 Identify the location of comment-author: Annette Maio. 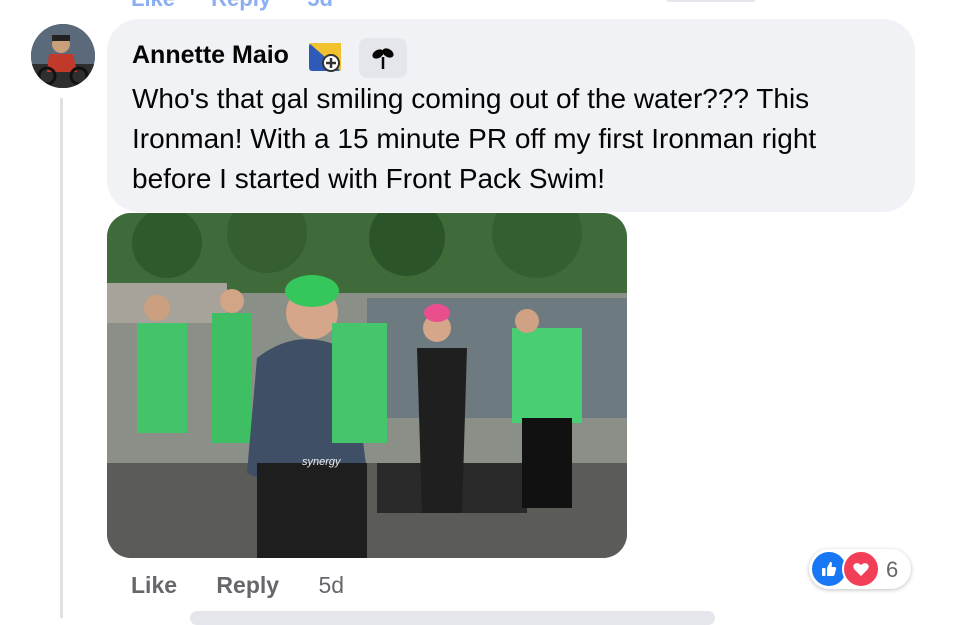
(210, 55).